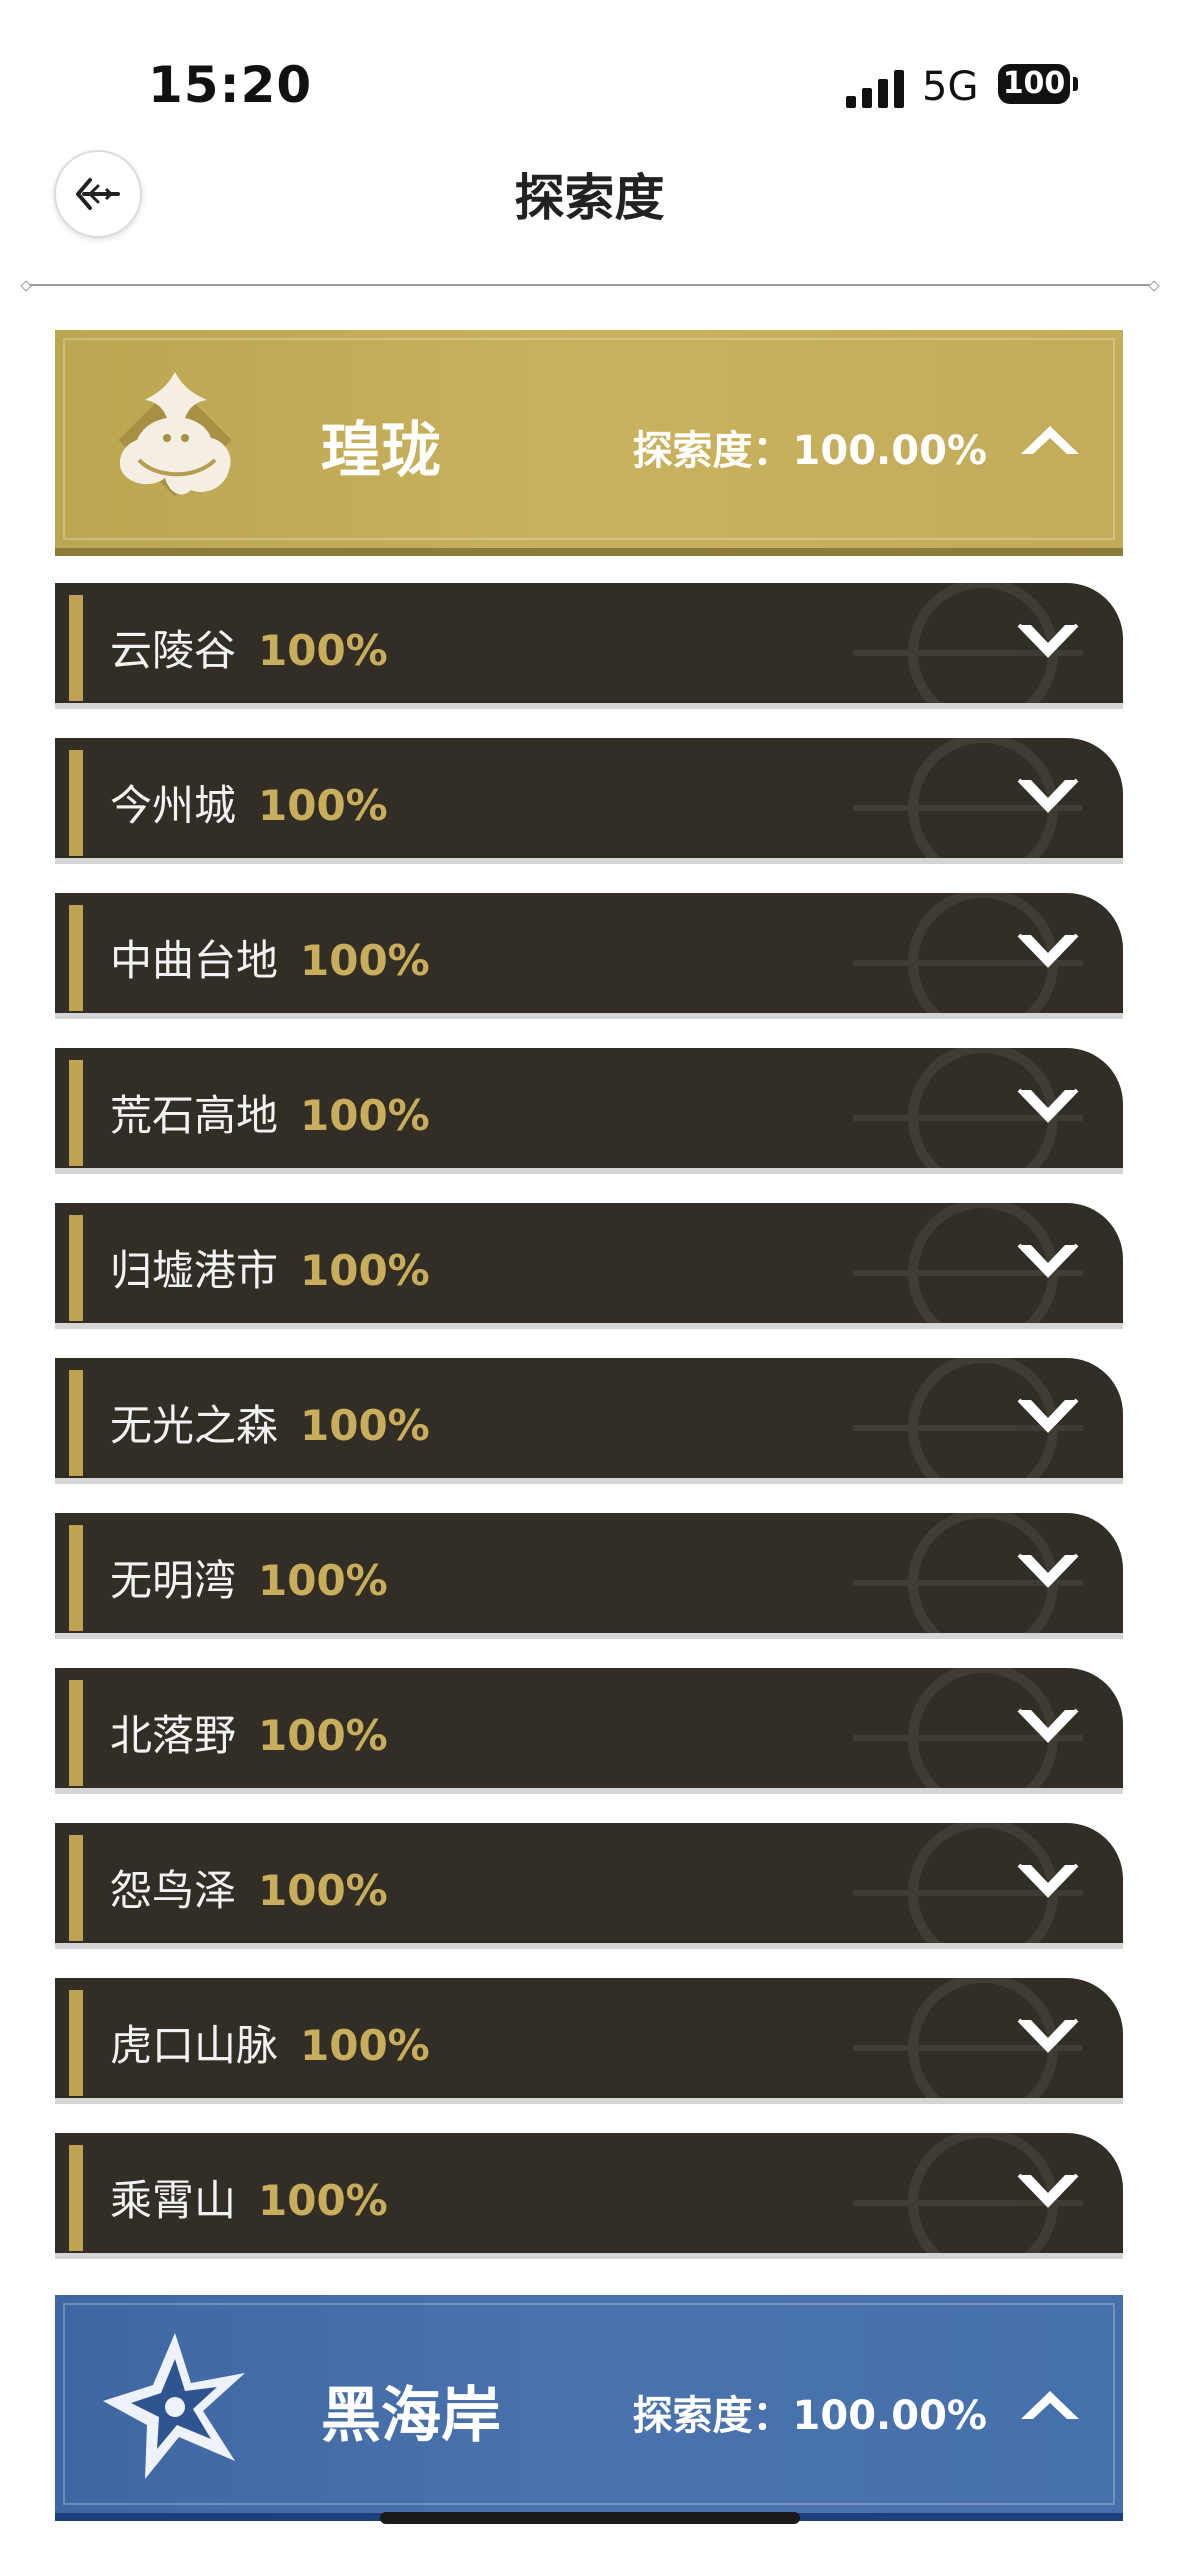  I want to click on area-row-guixugangshi: 归墟港市 100%, so click(589, 1266).